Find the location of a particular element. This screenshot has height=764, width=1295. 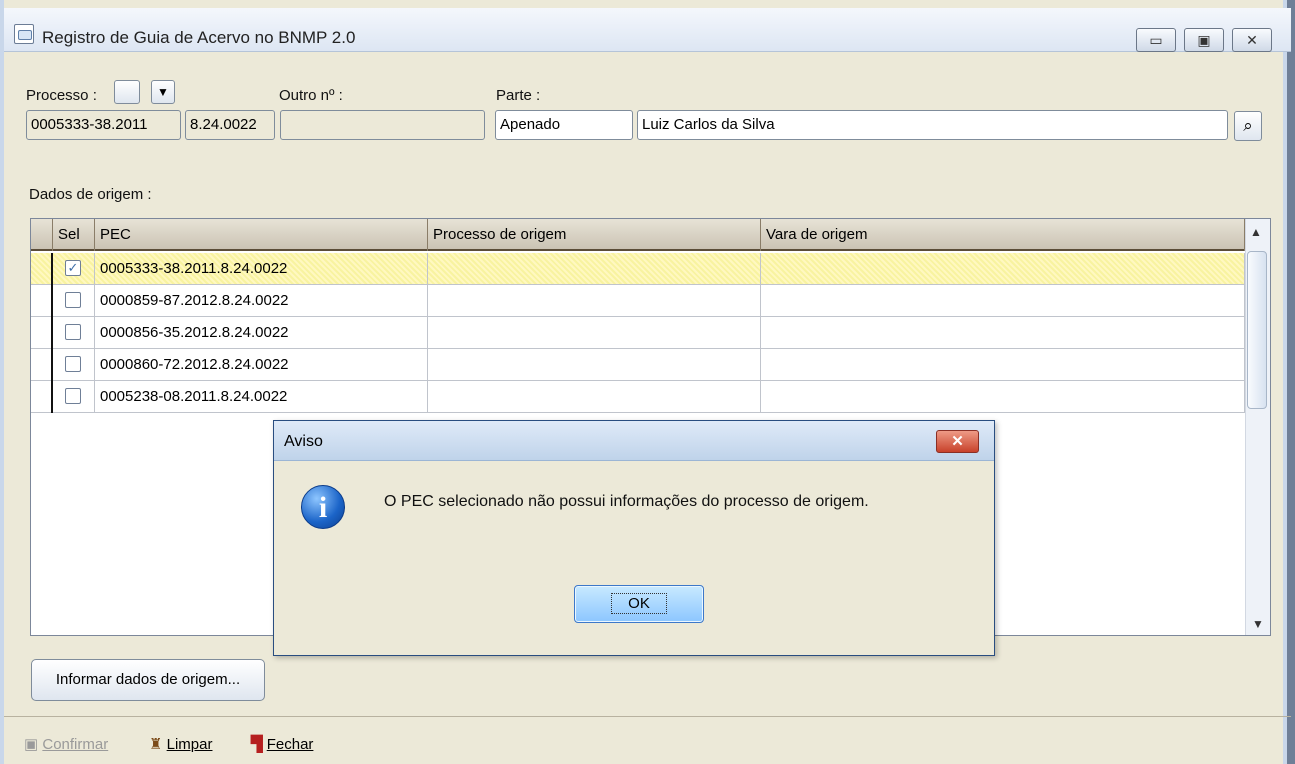

minimize-button: ▭ is located at coordinates (1156, 40).